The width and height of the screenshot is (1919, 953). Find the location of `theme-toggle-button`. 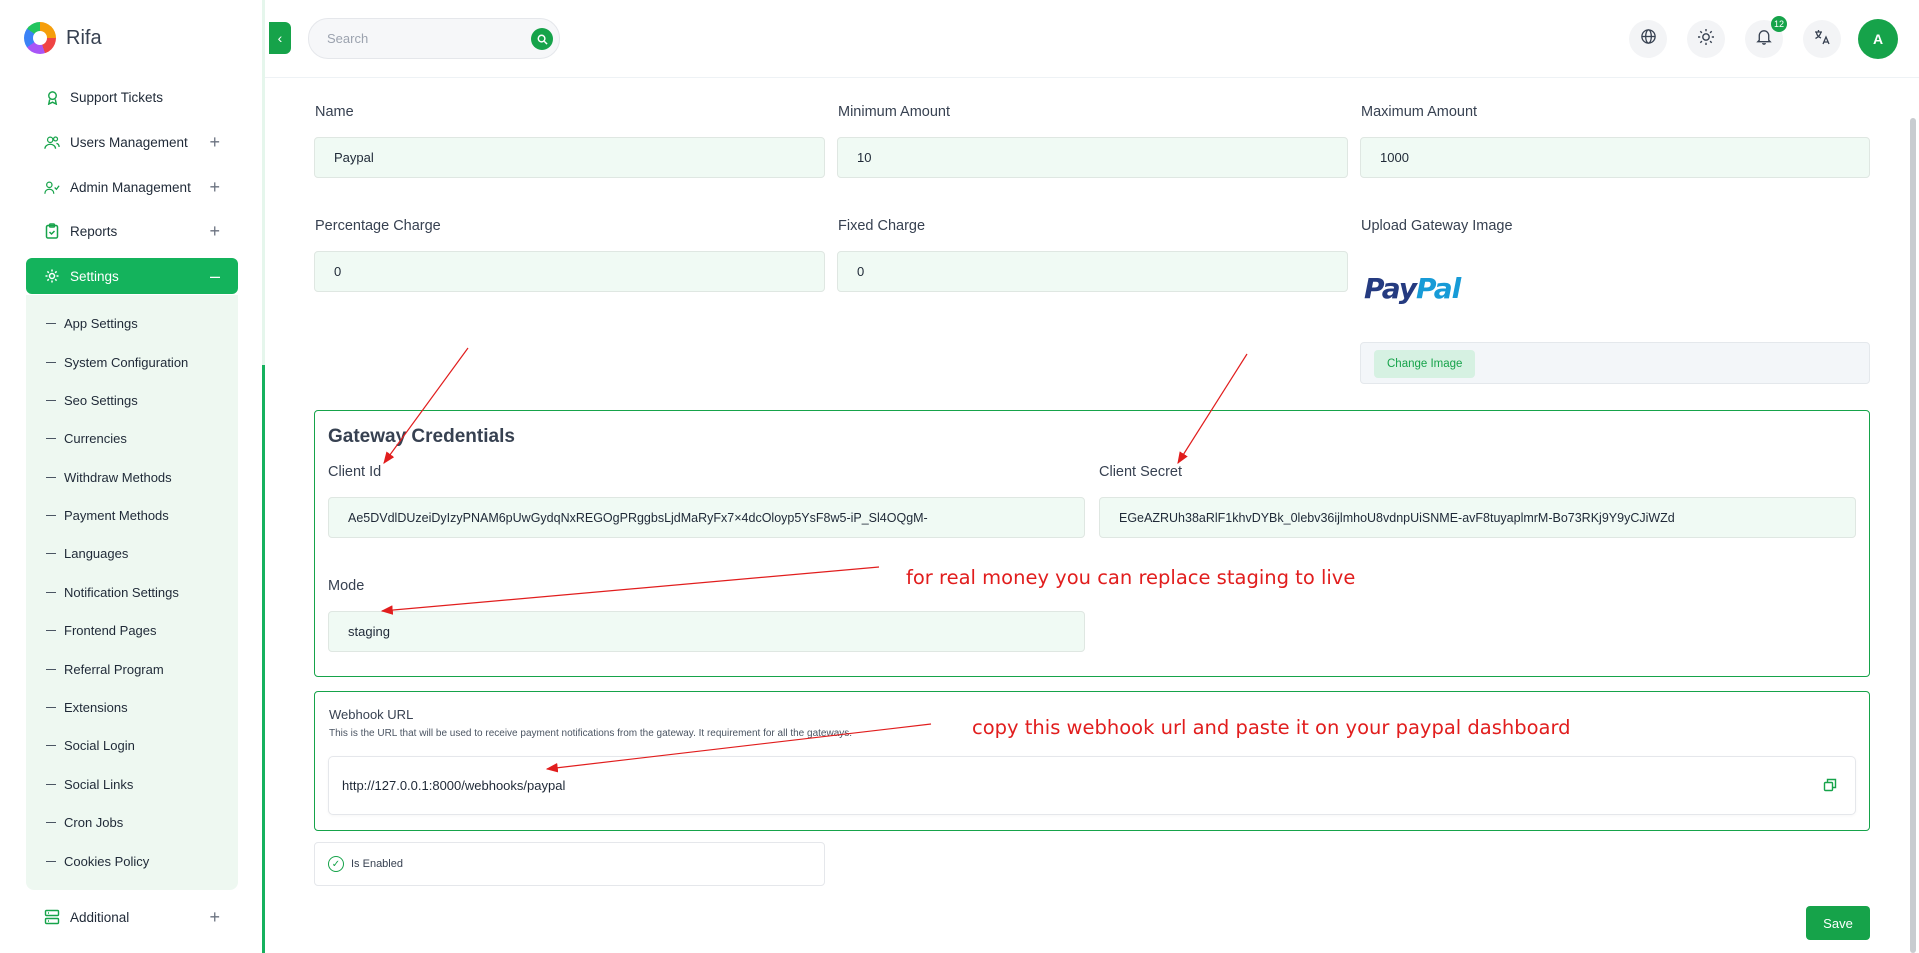

theme-toggle-button is located at coordinates (1706, 39).